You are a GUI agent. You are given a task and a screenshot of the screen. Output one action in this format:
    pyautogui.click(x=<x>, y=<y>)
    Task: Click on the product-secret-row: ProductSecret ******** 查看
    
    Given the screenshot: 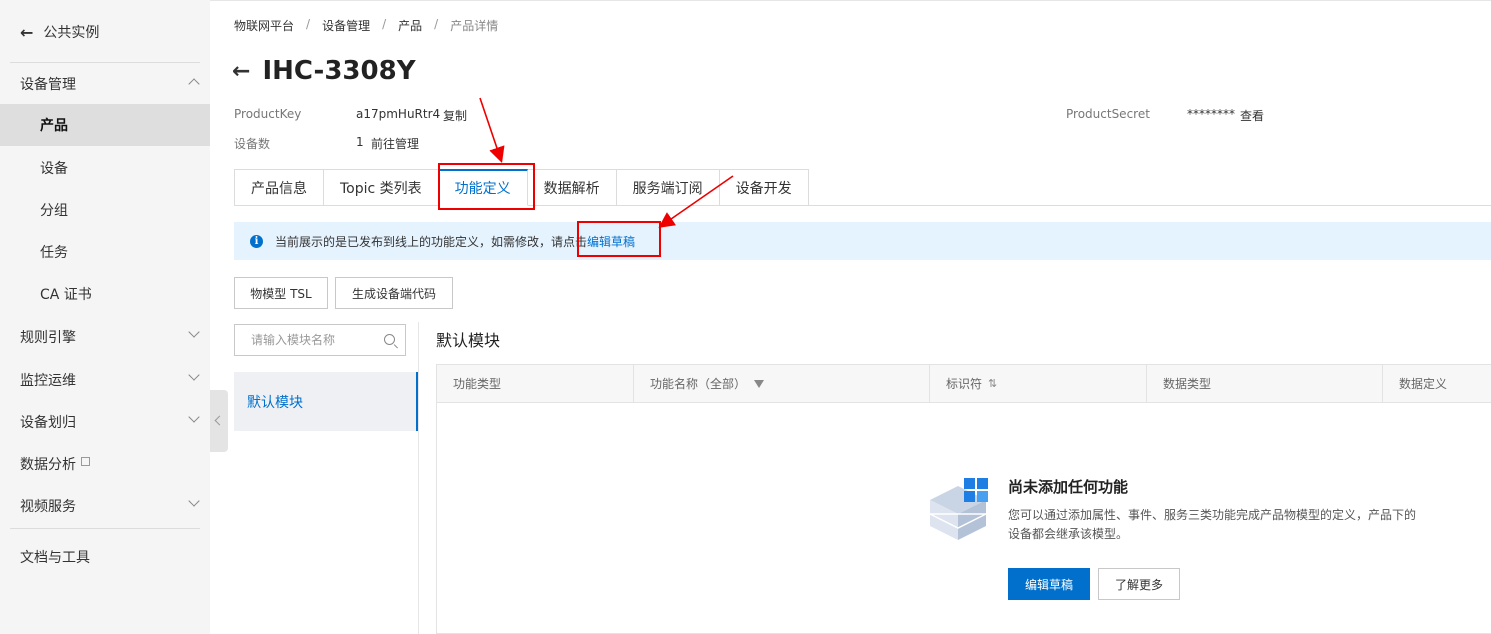 What is the action you would take?
    pyautogui.click(x=1196, y=115)
    